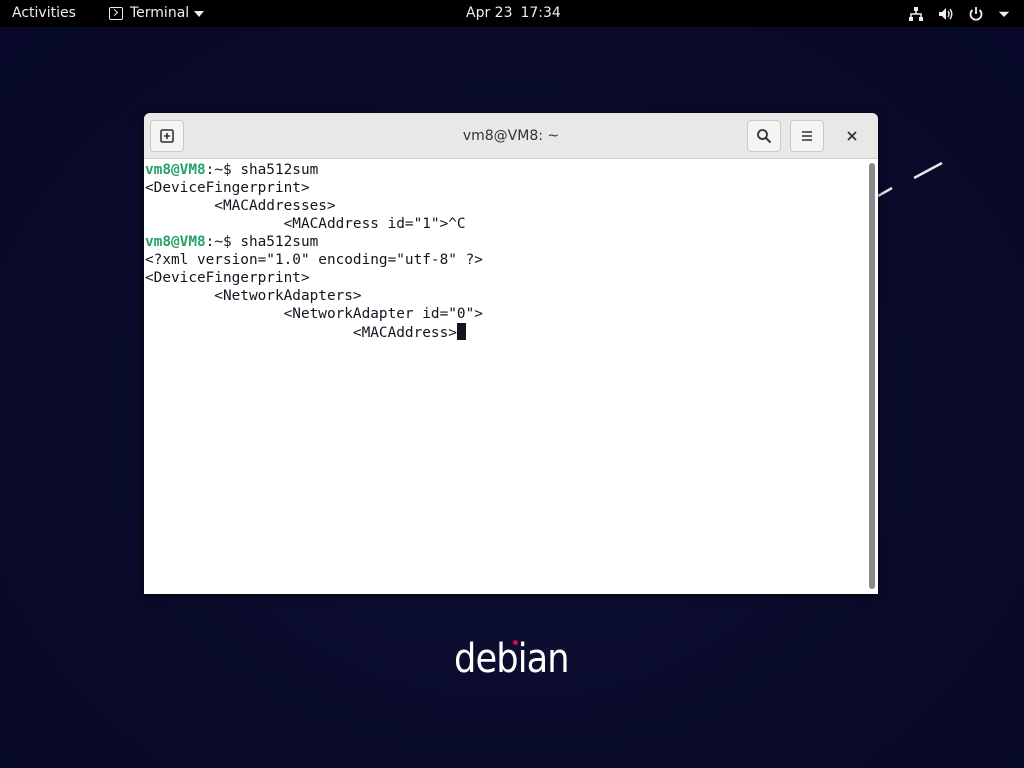 This screenshot has width=1024, height=768. I want to click on terminal-line: <NetworkAdapter id="0">, so click(314, 314).